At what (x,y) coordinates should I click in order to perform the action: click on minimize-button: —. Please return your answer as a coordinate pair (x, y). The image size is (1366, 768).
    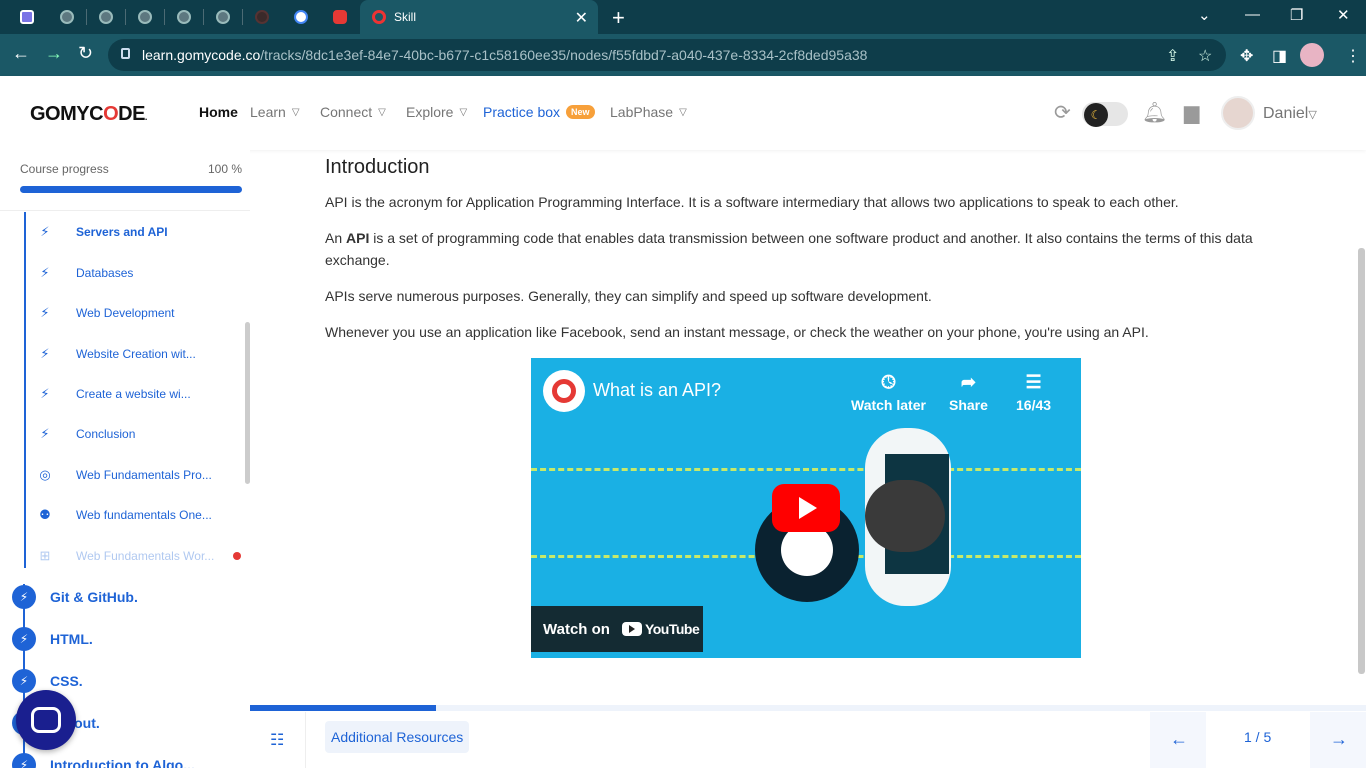
    Looking at the image, I should click on (1252, 14).